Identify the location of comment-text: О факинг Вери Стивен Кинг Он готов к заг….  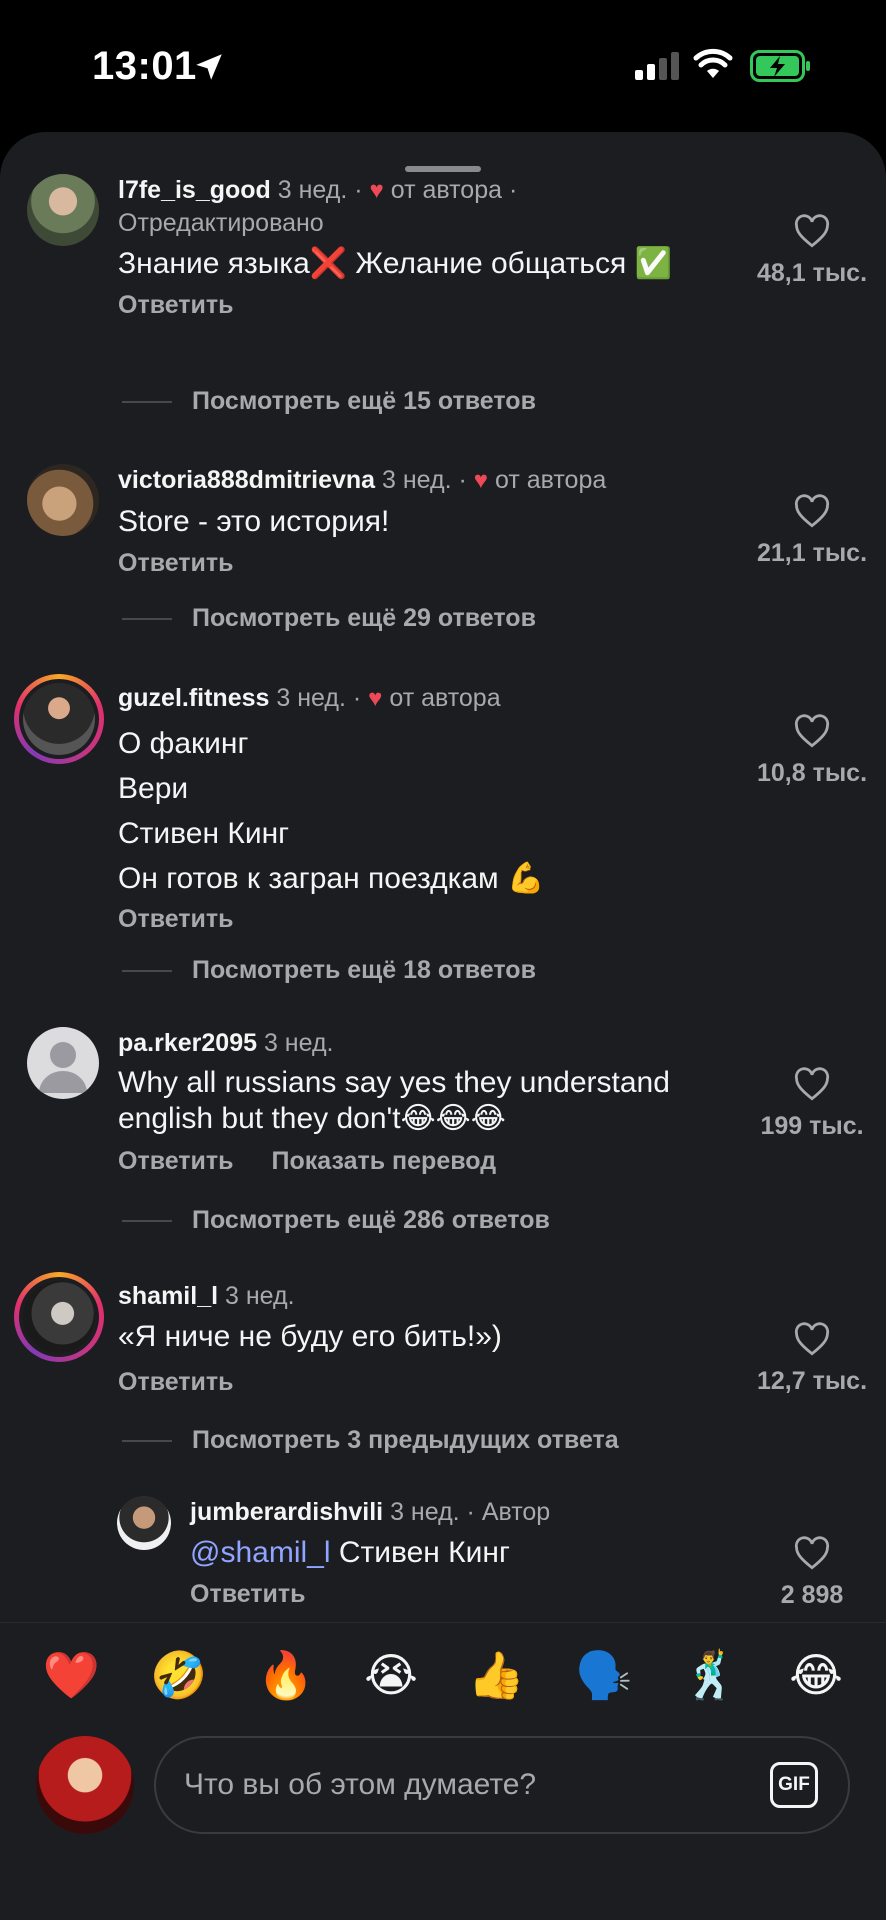
(427, 811).